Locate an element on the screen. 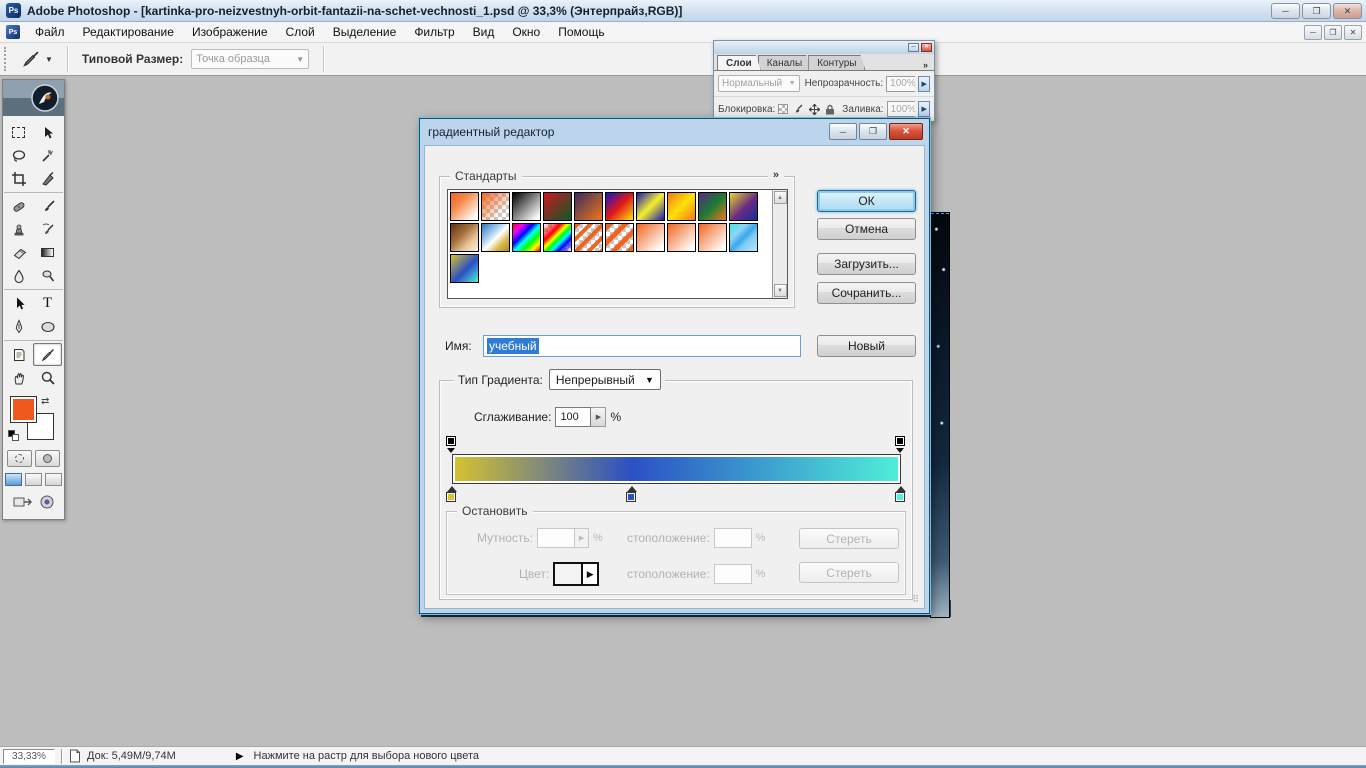 This screenshot has width=1366, height=768. doc-size-info: Док: 5,49М/9,74М is located at coordinates (131, 756).